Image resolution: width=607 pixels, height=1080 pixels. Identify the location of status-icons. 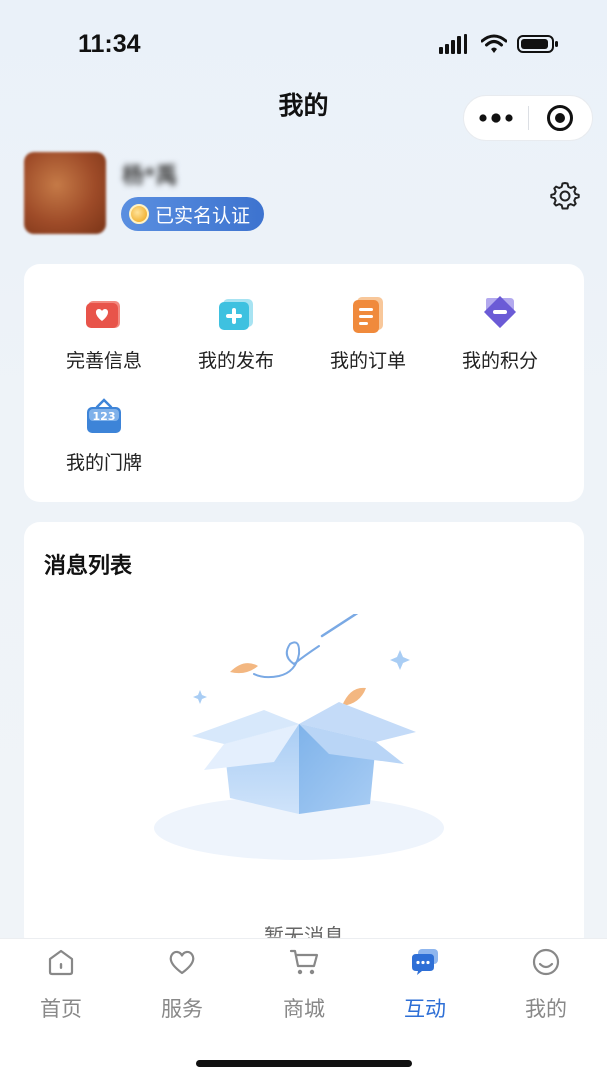
(499, 44).